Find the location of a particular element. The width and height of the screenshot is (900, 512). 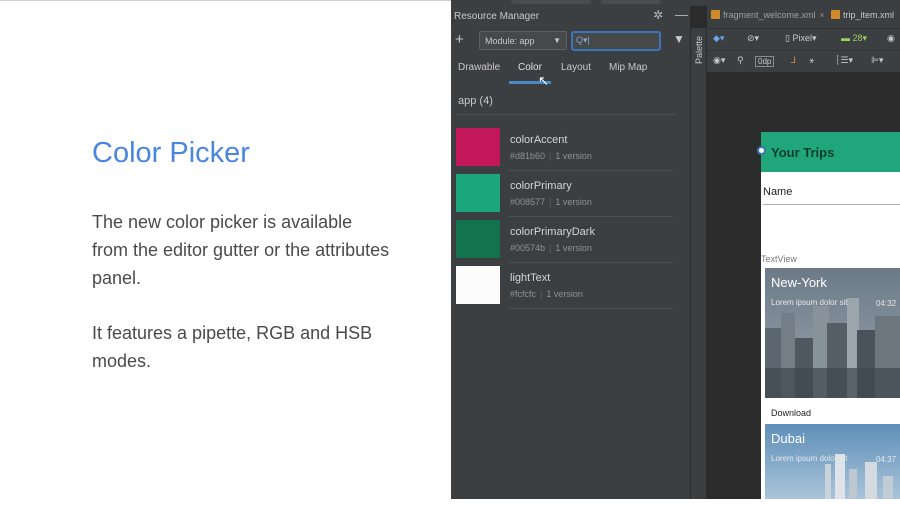

search-icon: Q▾| is located at coordinates (583, 40).